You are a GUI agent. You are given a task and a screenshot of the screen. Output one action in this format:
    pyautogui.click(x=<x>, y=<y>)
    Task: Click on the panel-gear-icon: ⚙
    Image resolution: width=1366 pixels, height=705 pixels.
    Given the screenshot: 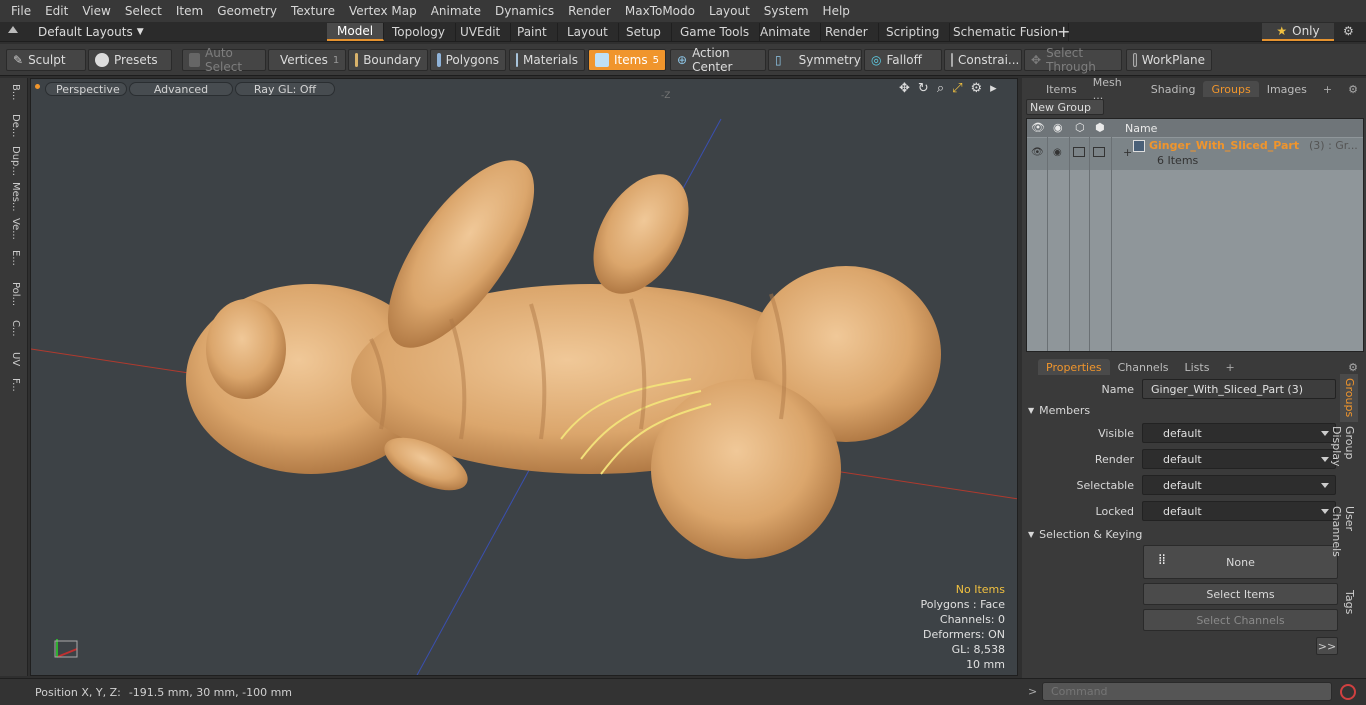 What is the action you would take?
    pyautogui.click(x=1353, y=89)
    